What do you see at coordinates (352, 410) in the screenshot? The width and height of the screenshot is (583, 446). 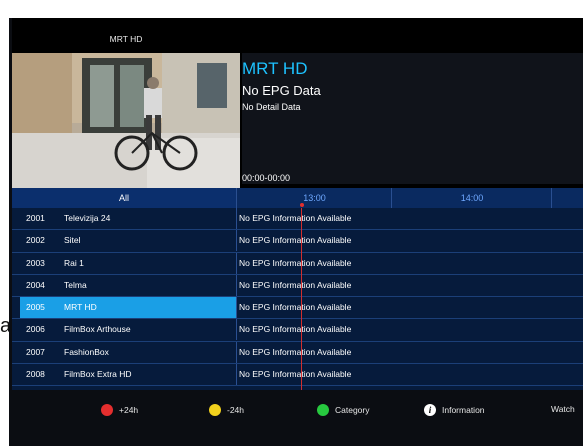 I see `green-key-label: Category` at bounding box center [352, 410].